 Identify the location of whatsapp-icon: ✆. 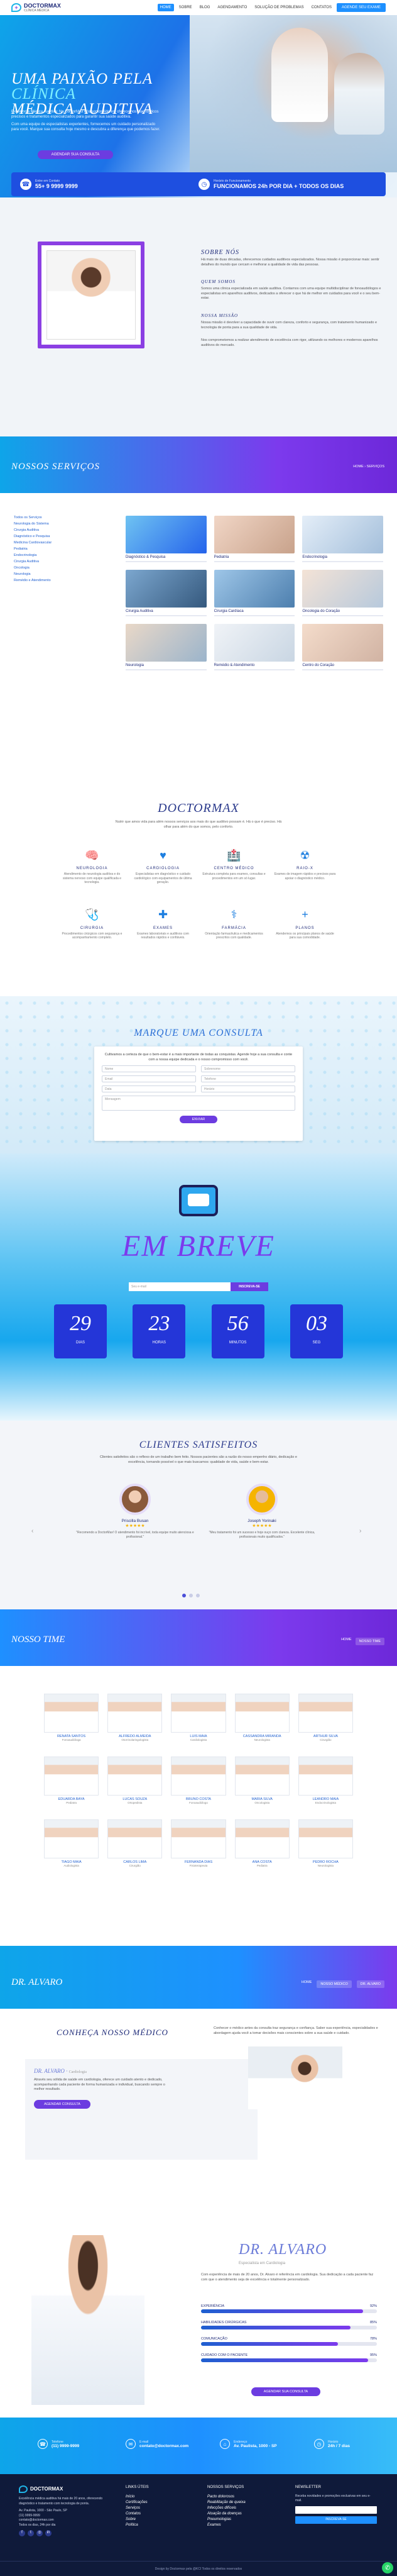
(388, 2567).